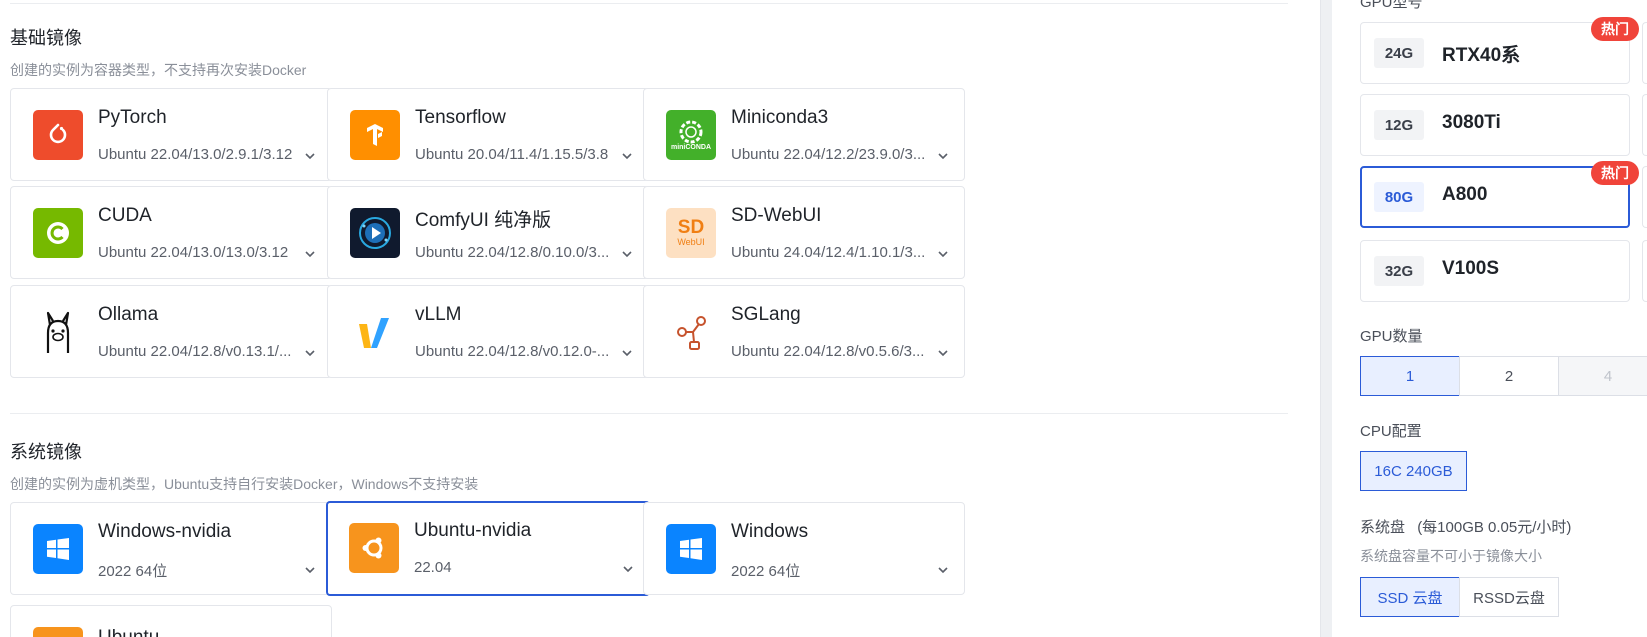 Image resolution: width=1647 pixels, height=637 pixels. What do you see at coordinates (128, 632) in the screenshot?
I see `image-name: Ubuntu` at bounding box center [128, 632].